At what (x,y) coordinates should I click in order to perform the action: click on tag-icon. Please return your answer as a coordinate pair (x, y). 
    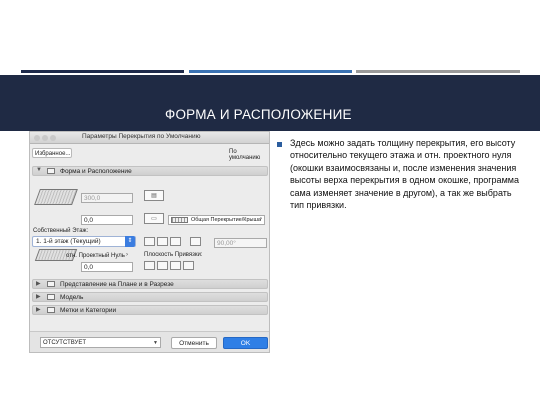
    Looking at the image, I should click on (51, 310).